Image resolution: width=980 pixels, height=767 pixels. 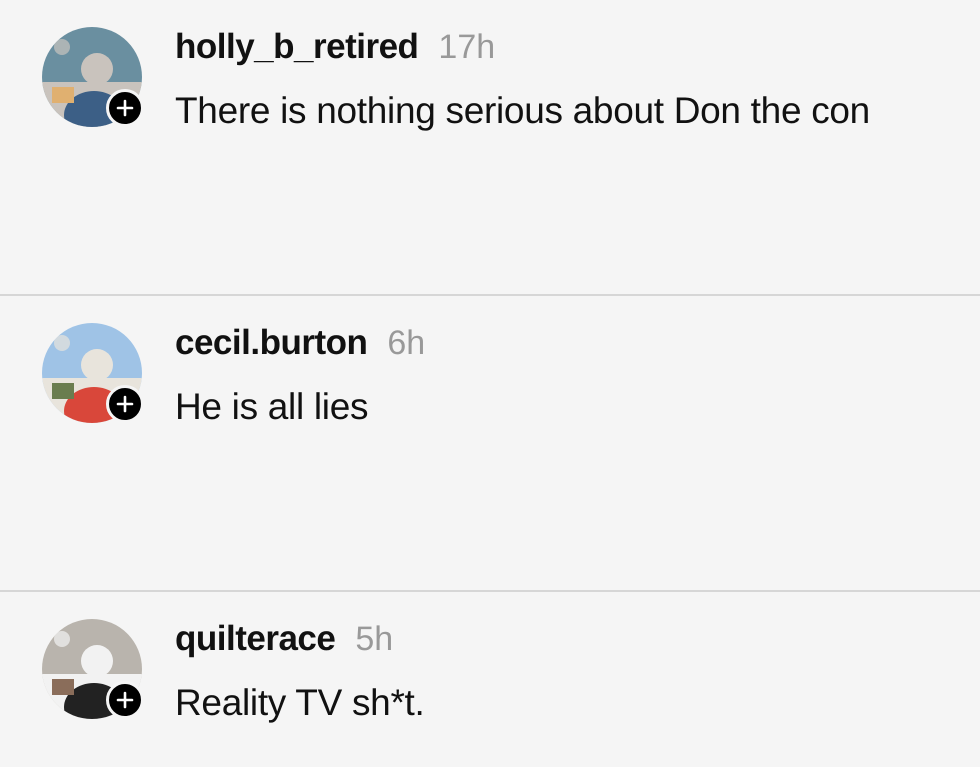 I want to click on username: cecil.burton, so click(x=271, y=343).